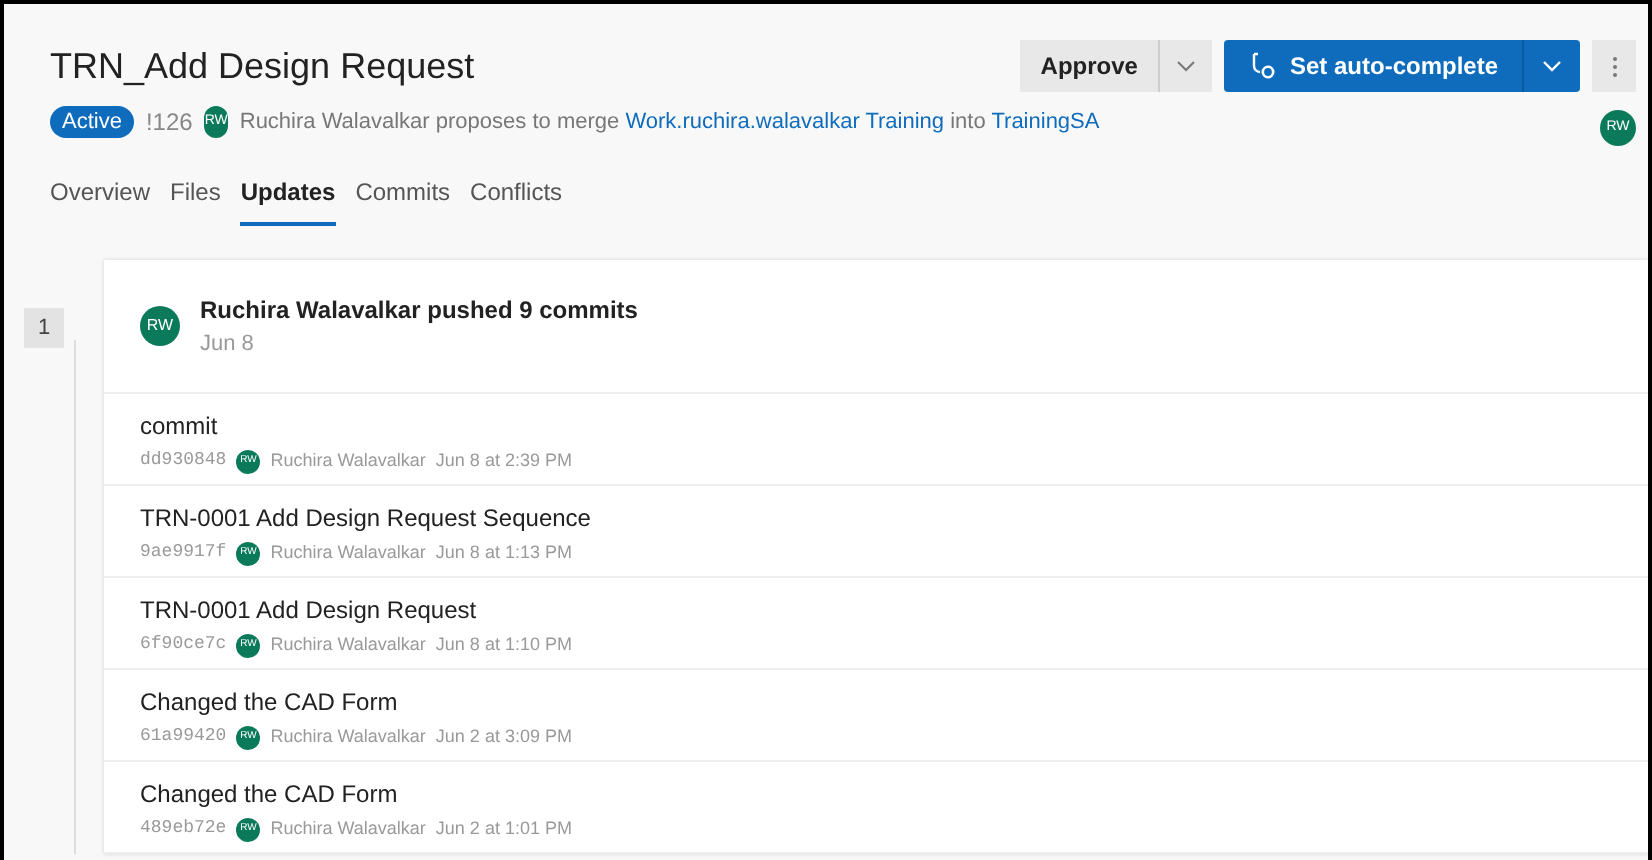 This screenshot has height=860, width=1652. What do you see at coordinates (1090, 66) in the screenshot?
I see `approve-button: Approve` at bounding box center [1090, 66].